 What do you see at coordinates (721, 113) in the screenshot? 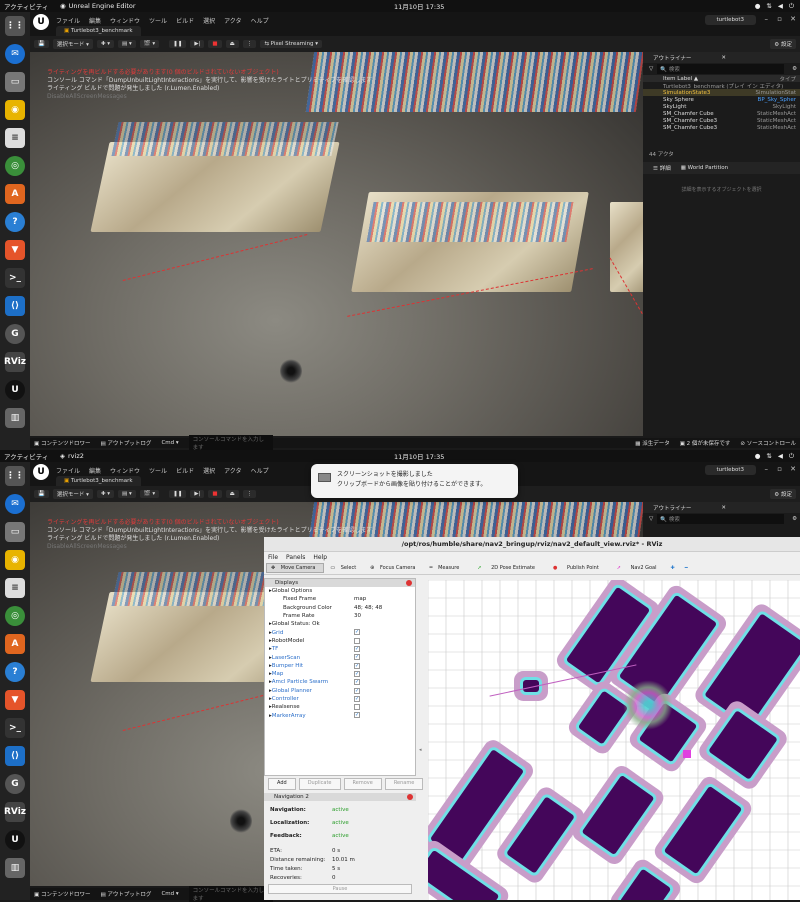
I see `outliner-row: SM_Chamfer Cube StaticMeshAct` at bounding box center [721, 113].